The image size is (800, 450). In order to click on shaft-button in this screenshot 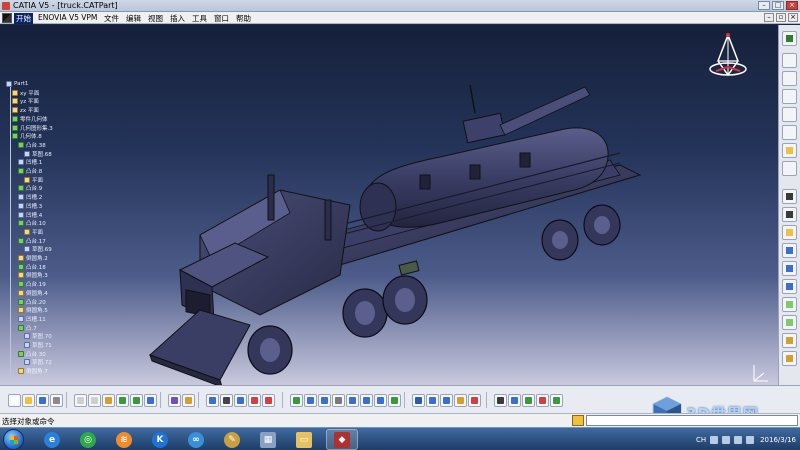, I will do `click(789, 114)`.